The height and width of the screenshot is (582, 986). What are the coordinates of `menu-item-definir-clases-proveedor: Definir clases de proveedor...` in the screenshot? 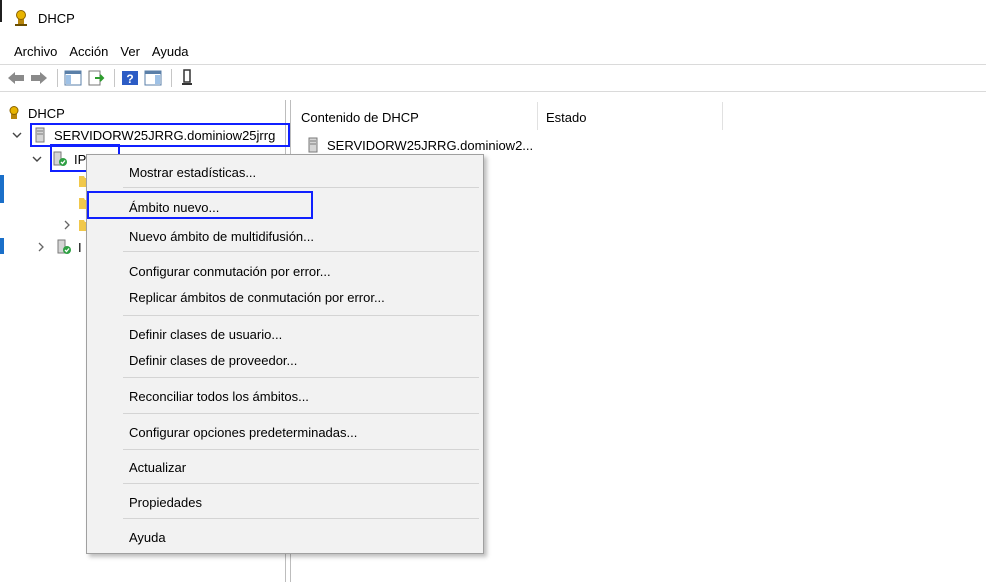 It's located at (213, 360).